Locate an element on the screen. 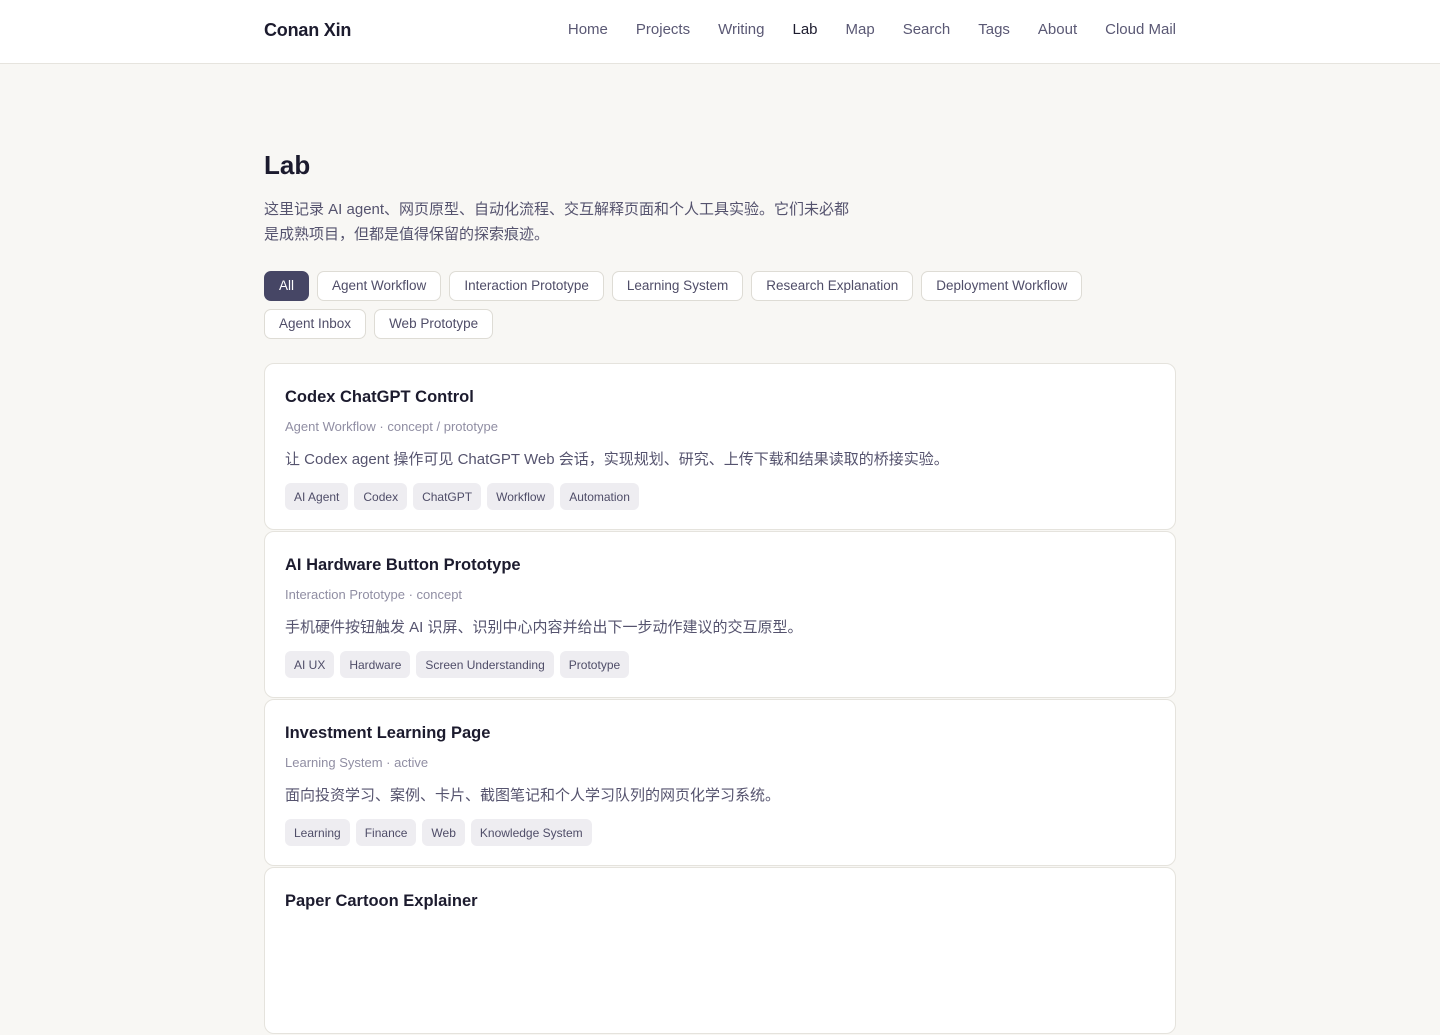 This screenshot has height=1035, width=1440. filter-chip-web-prototype: Web Prototype is located at coordinates (434, 324).